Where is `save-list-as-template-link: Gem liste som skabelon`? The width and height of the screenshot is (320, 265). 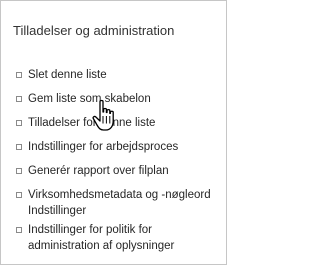
save-list-as-template-link: Gem liste som skabelon is located at coordinates (89, 99).